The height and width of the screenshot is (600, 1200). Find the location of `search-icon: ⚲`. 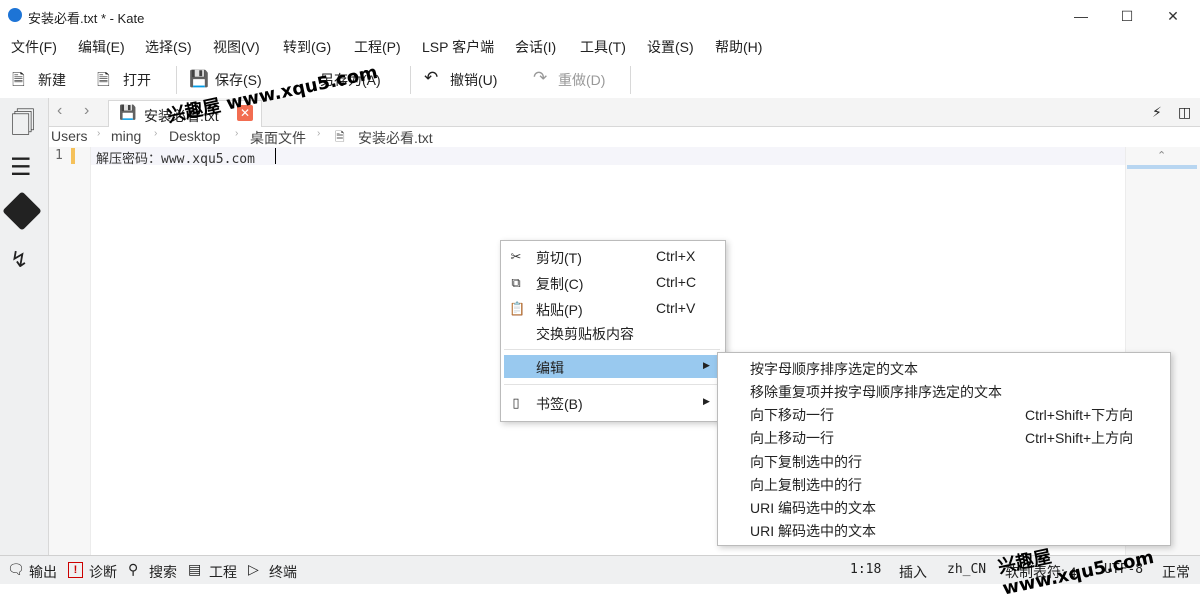

search-icon: ⚲ is located at coordinates (133, 569).